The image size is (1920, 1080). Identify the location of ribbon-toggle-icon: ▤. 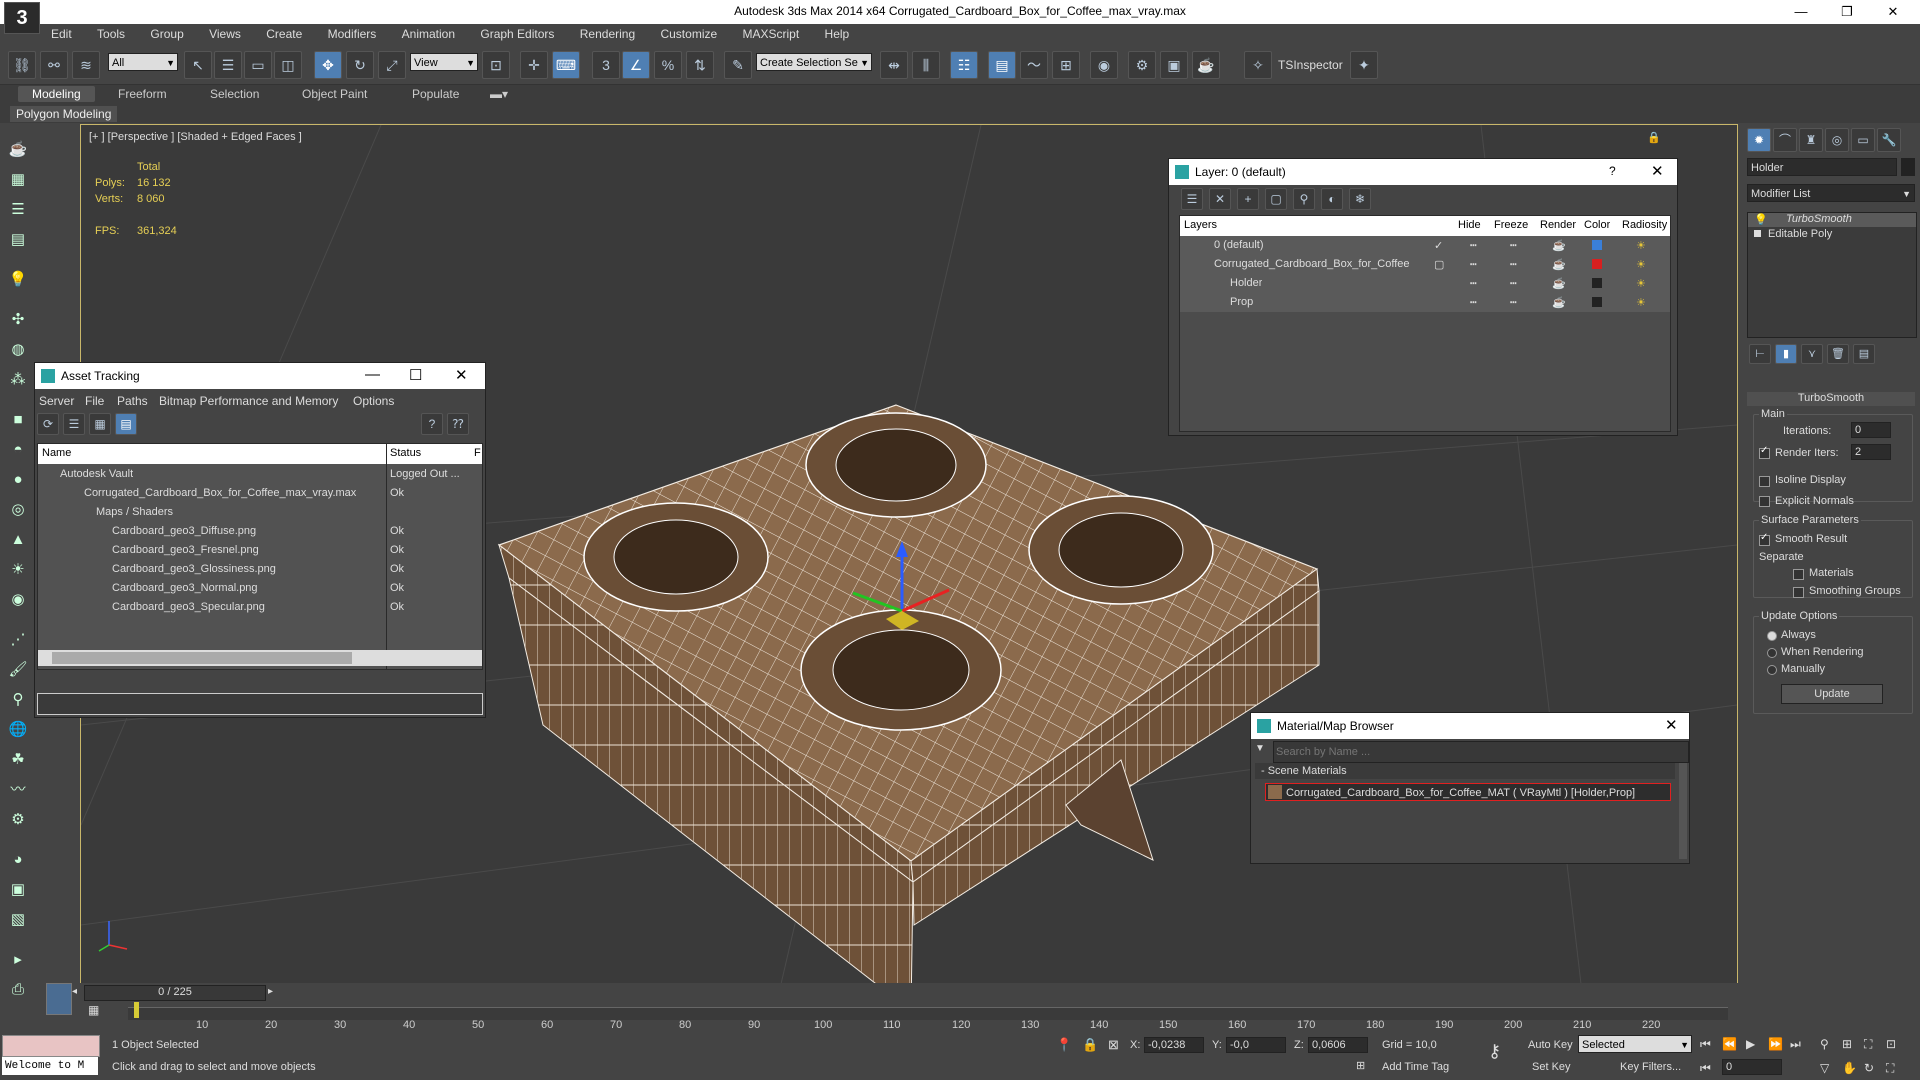
(1002, 65).